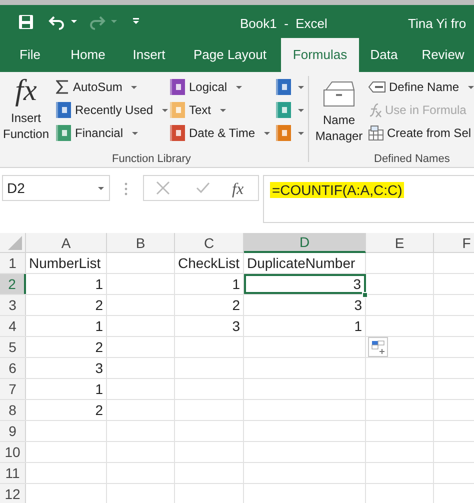 The image size is (474, 503). I want to click on column-header: F, so click(454, 243).